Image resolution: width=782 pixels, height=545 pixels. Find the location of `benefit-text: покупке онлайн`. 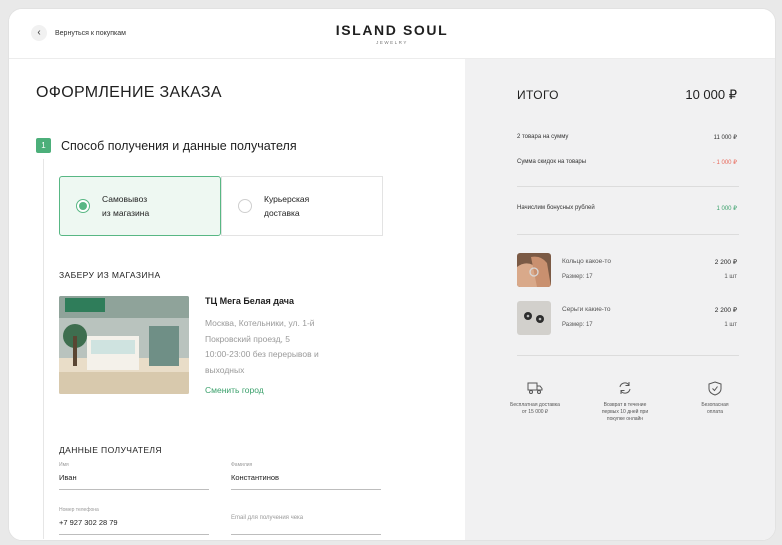

benefit-text: покупке онлайн is located at coordinates (625, 419).